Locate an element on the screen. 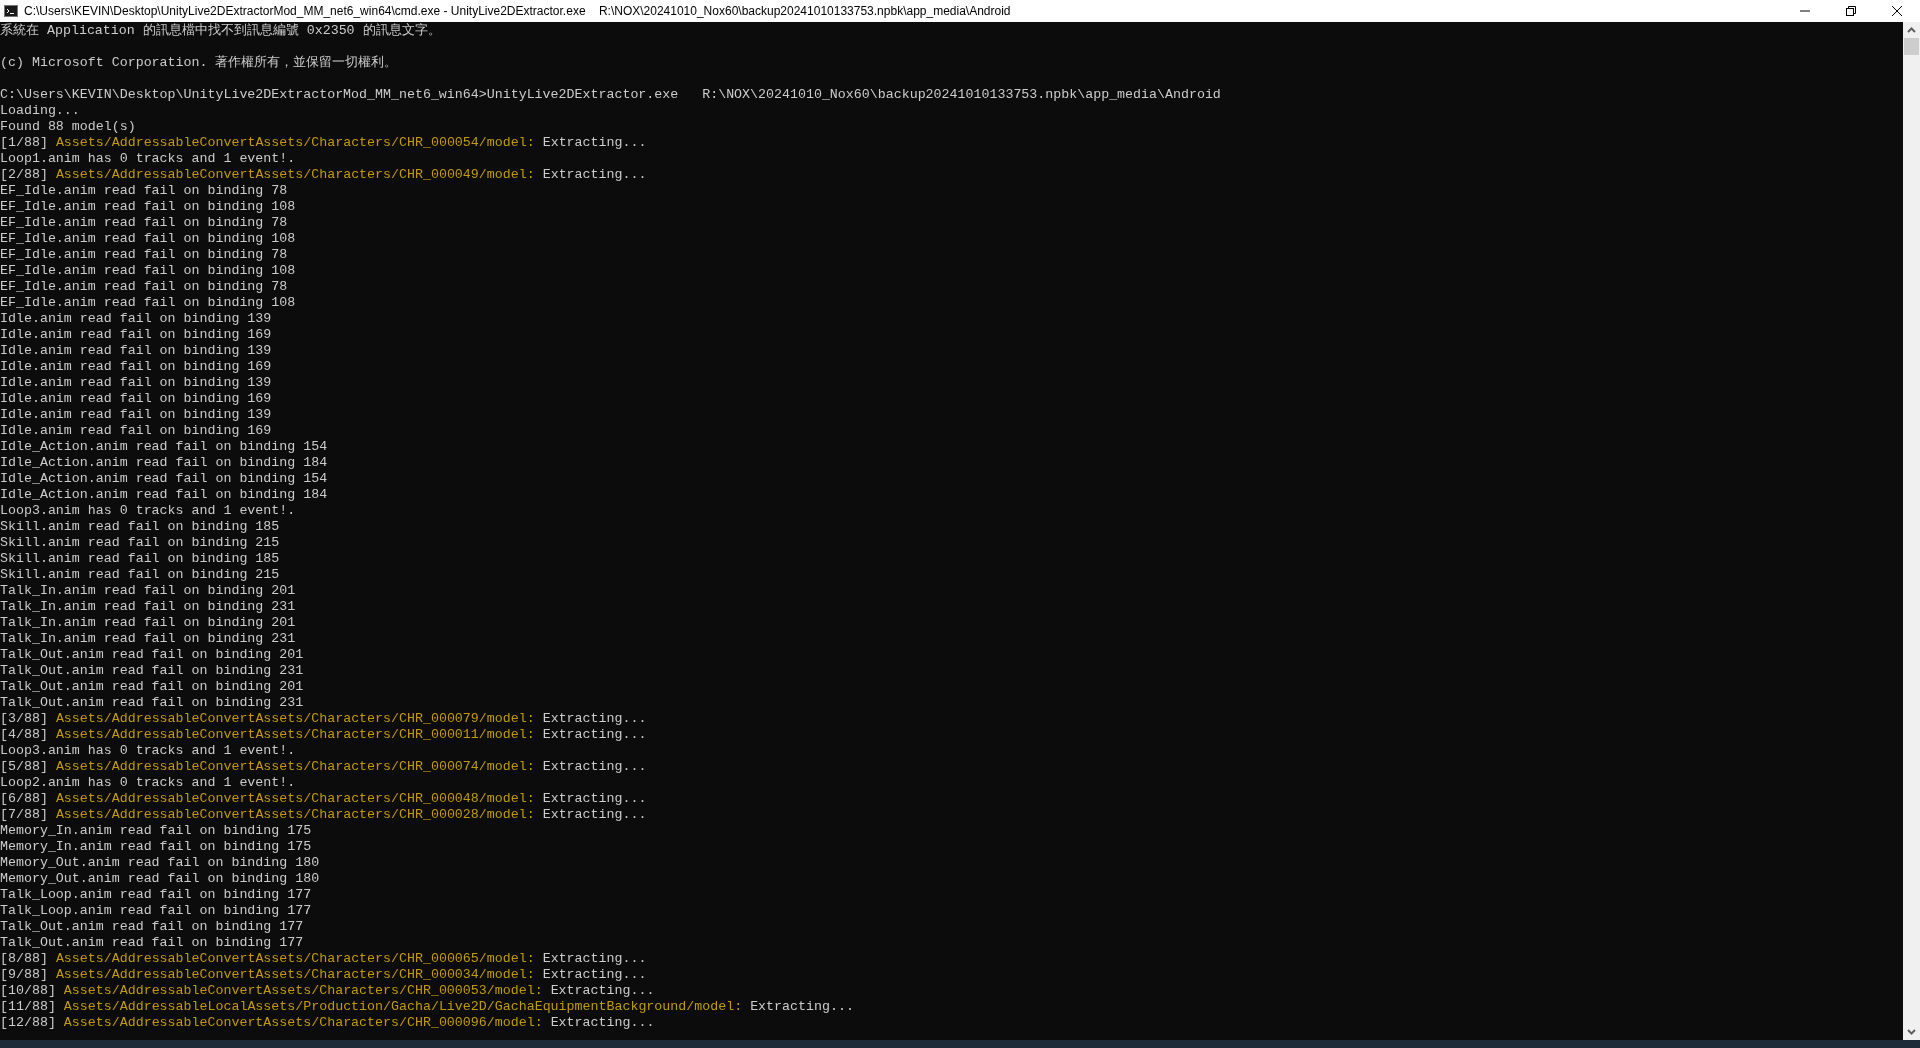 The height and width of the screenshot is (1048, 1920). progress-counter: [8/88] is located at coordinates (24, 958).